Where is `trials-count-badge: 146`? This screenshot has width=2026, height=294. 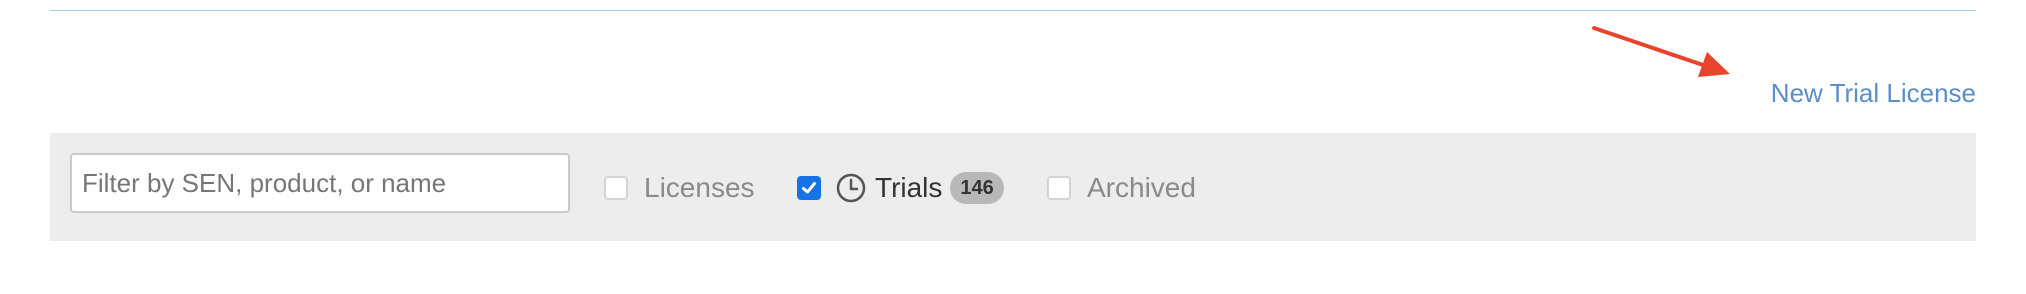
trials-count-badge: 146 is located at coordinates (977, 188).